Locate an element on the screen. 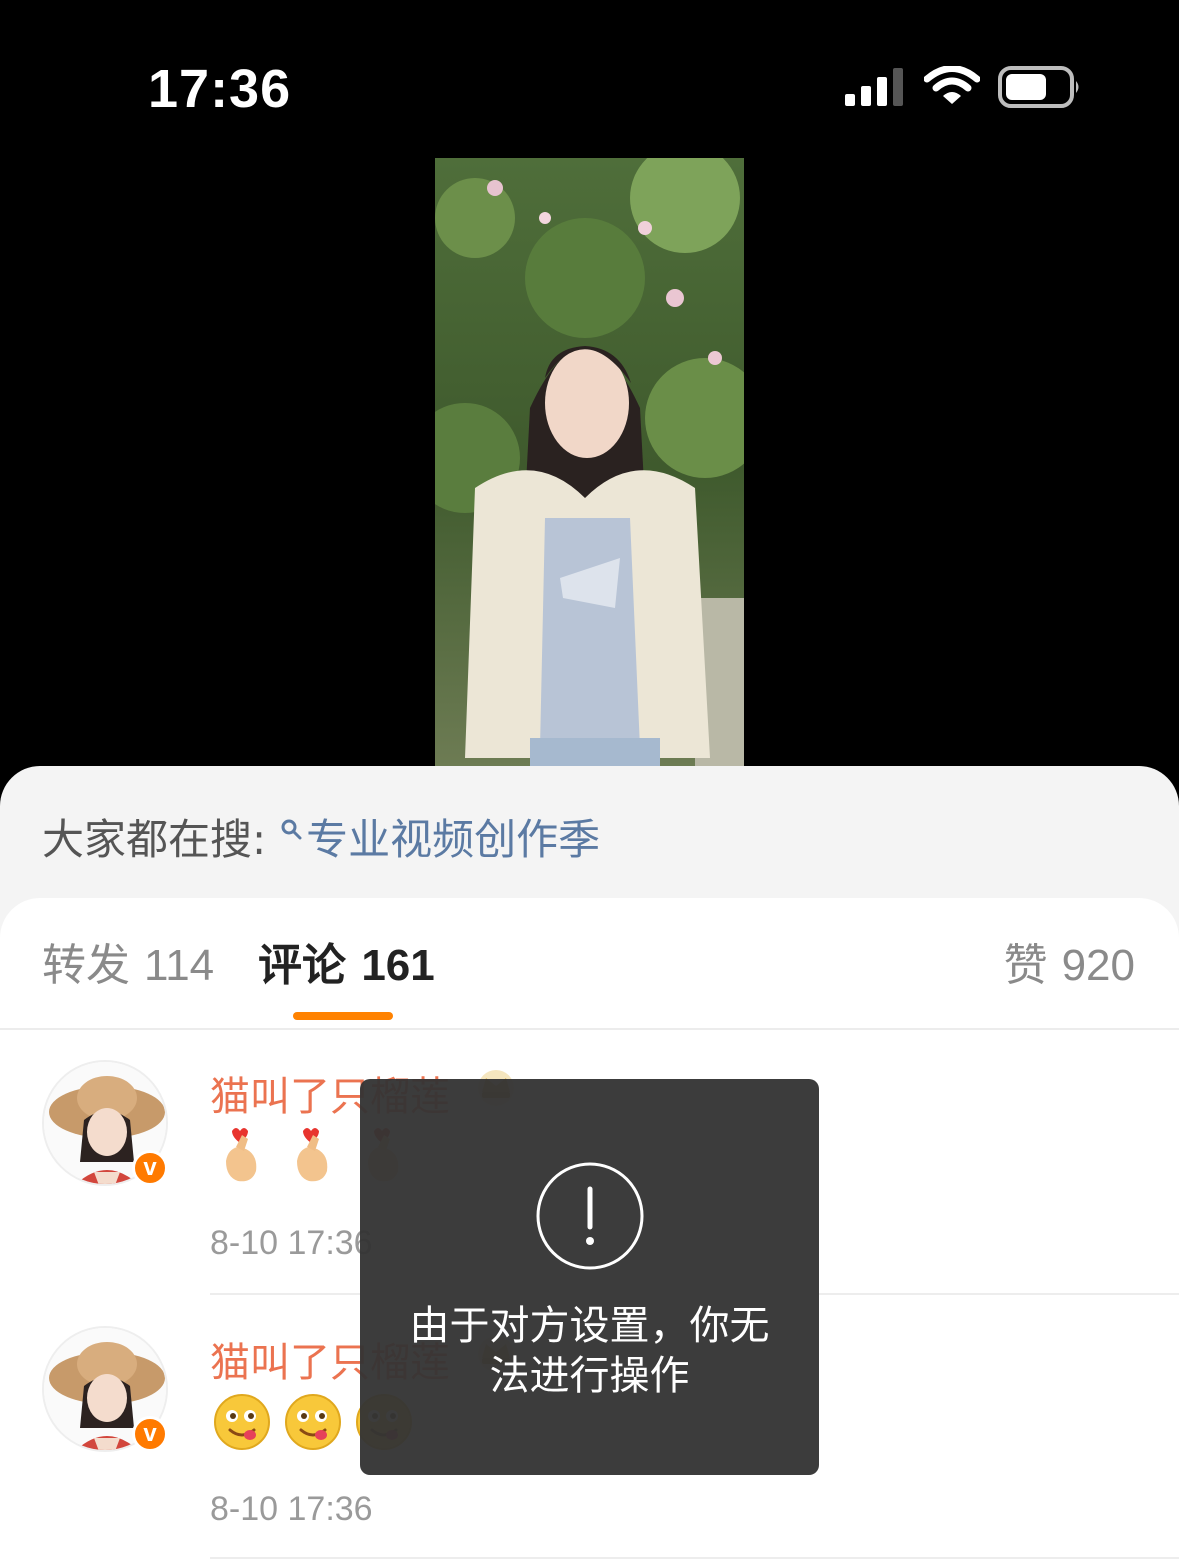  signal-icon is located at coordinates (874, 87).